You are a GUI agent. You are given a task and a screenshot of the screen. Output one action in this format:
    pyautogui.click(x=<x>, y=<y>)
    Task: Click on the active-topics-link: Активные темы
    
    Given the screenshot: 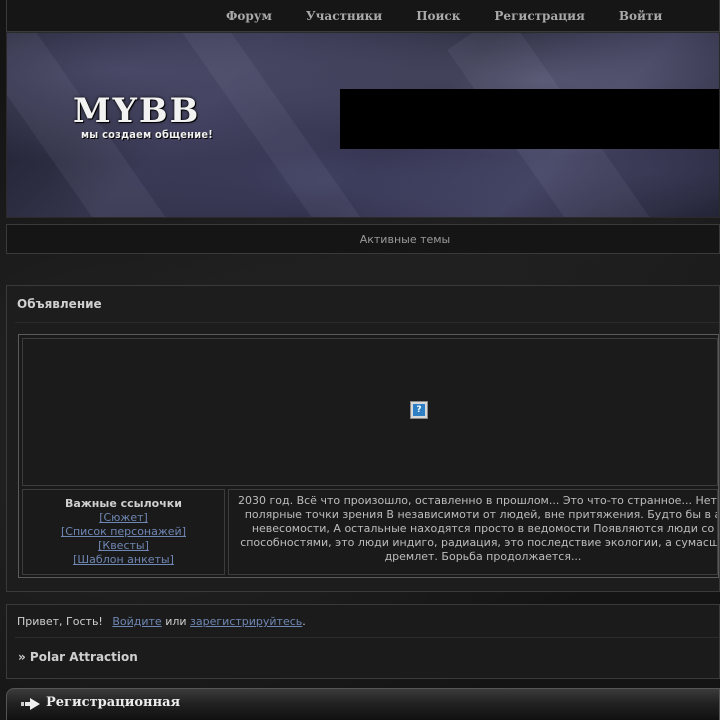 What is the action you would take?
    pyautogui.click(x=363, y=239)
    